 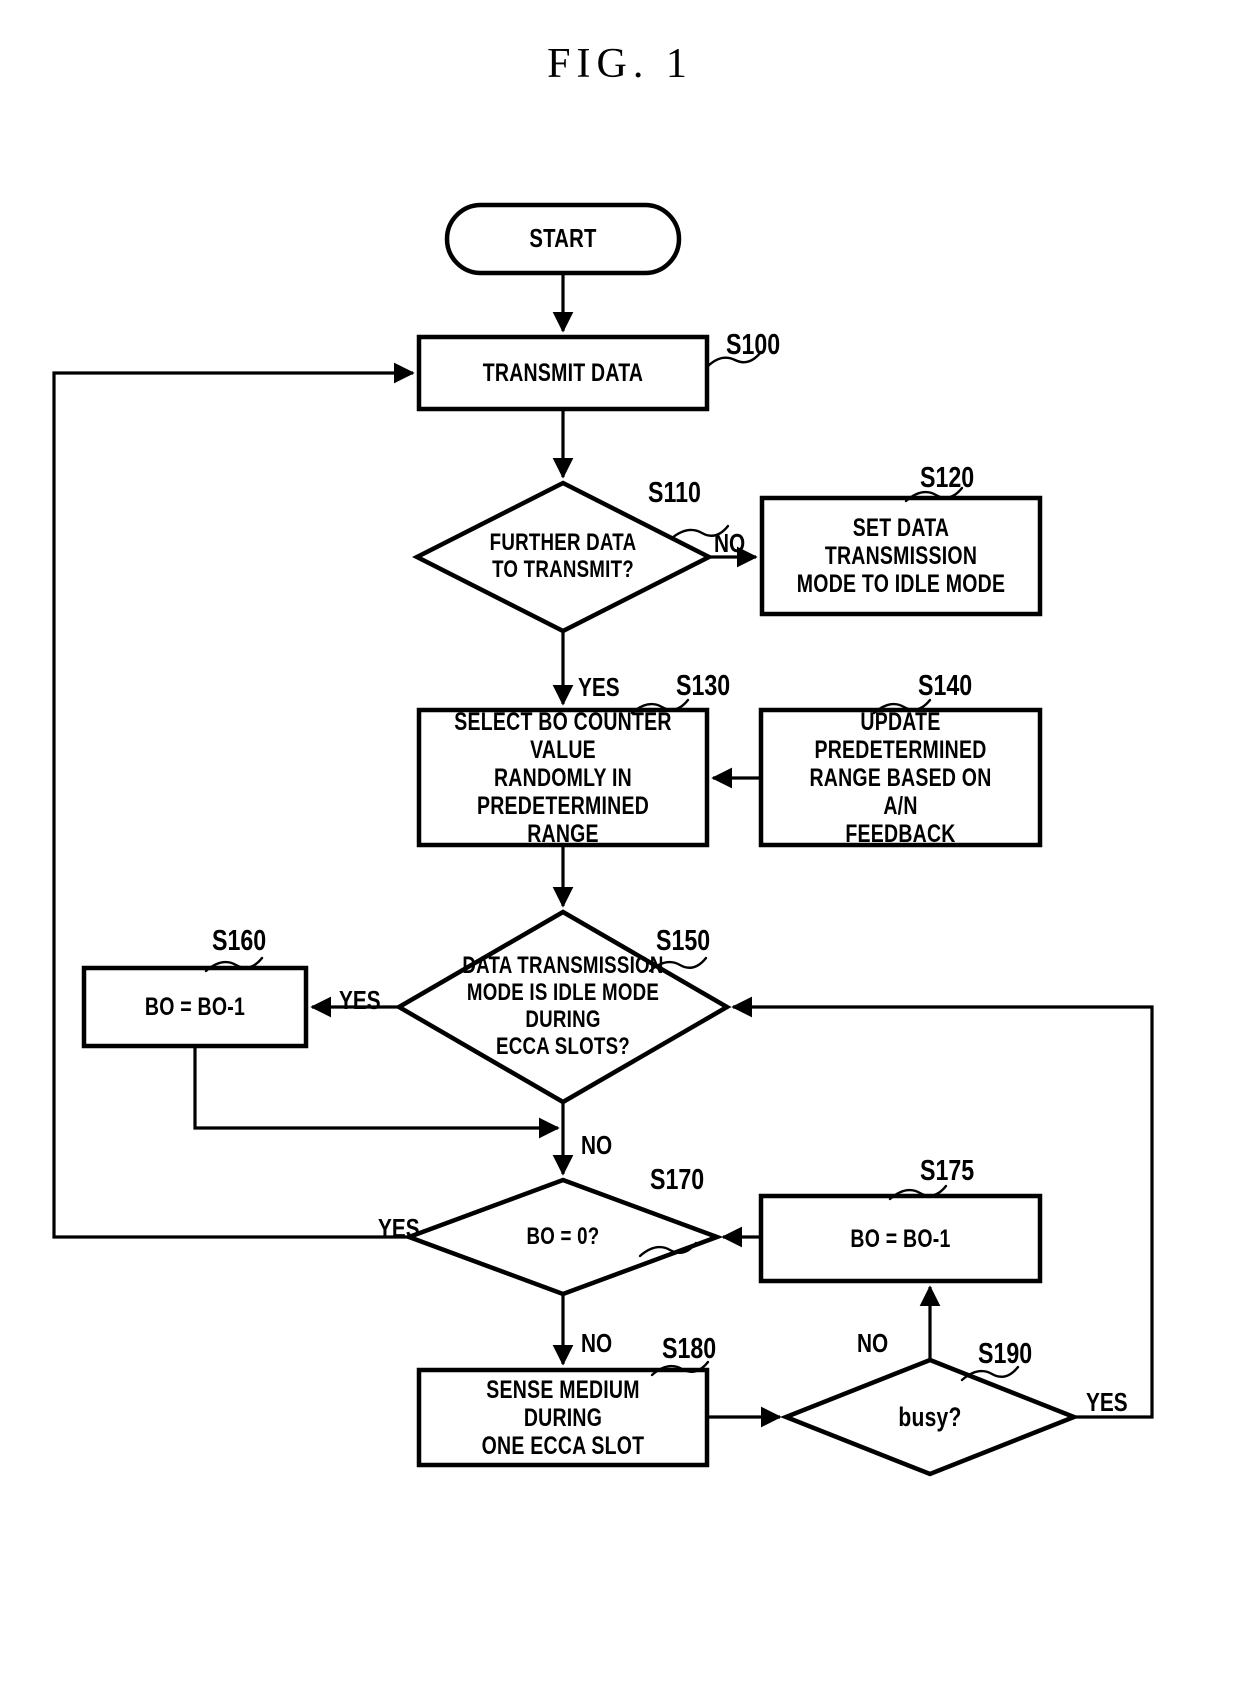 I want to click on shape-s190, so click(x=930, y=1417).